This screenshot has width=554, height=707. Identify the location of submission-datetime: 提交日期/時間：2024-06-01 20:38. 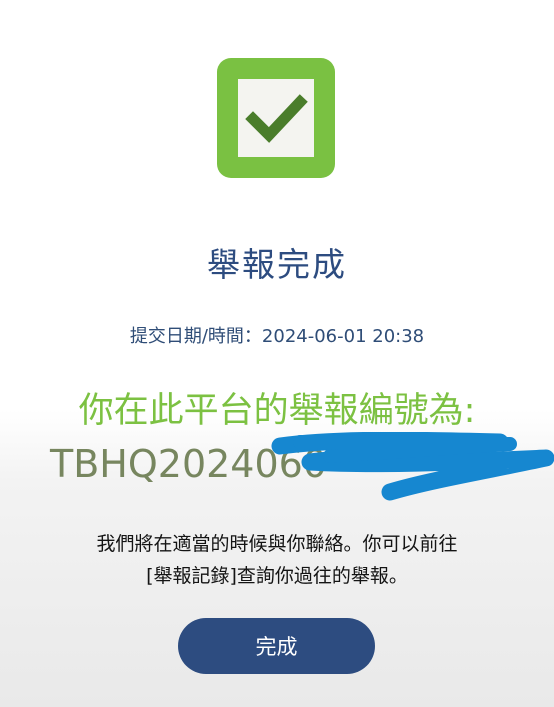
(277, 336).